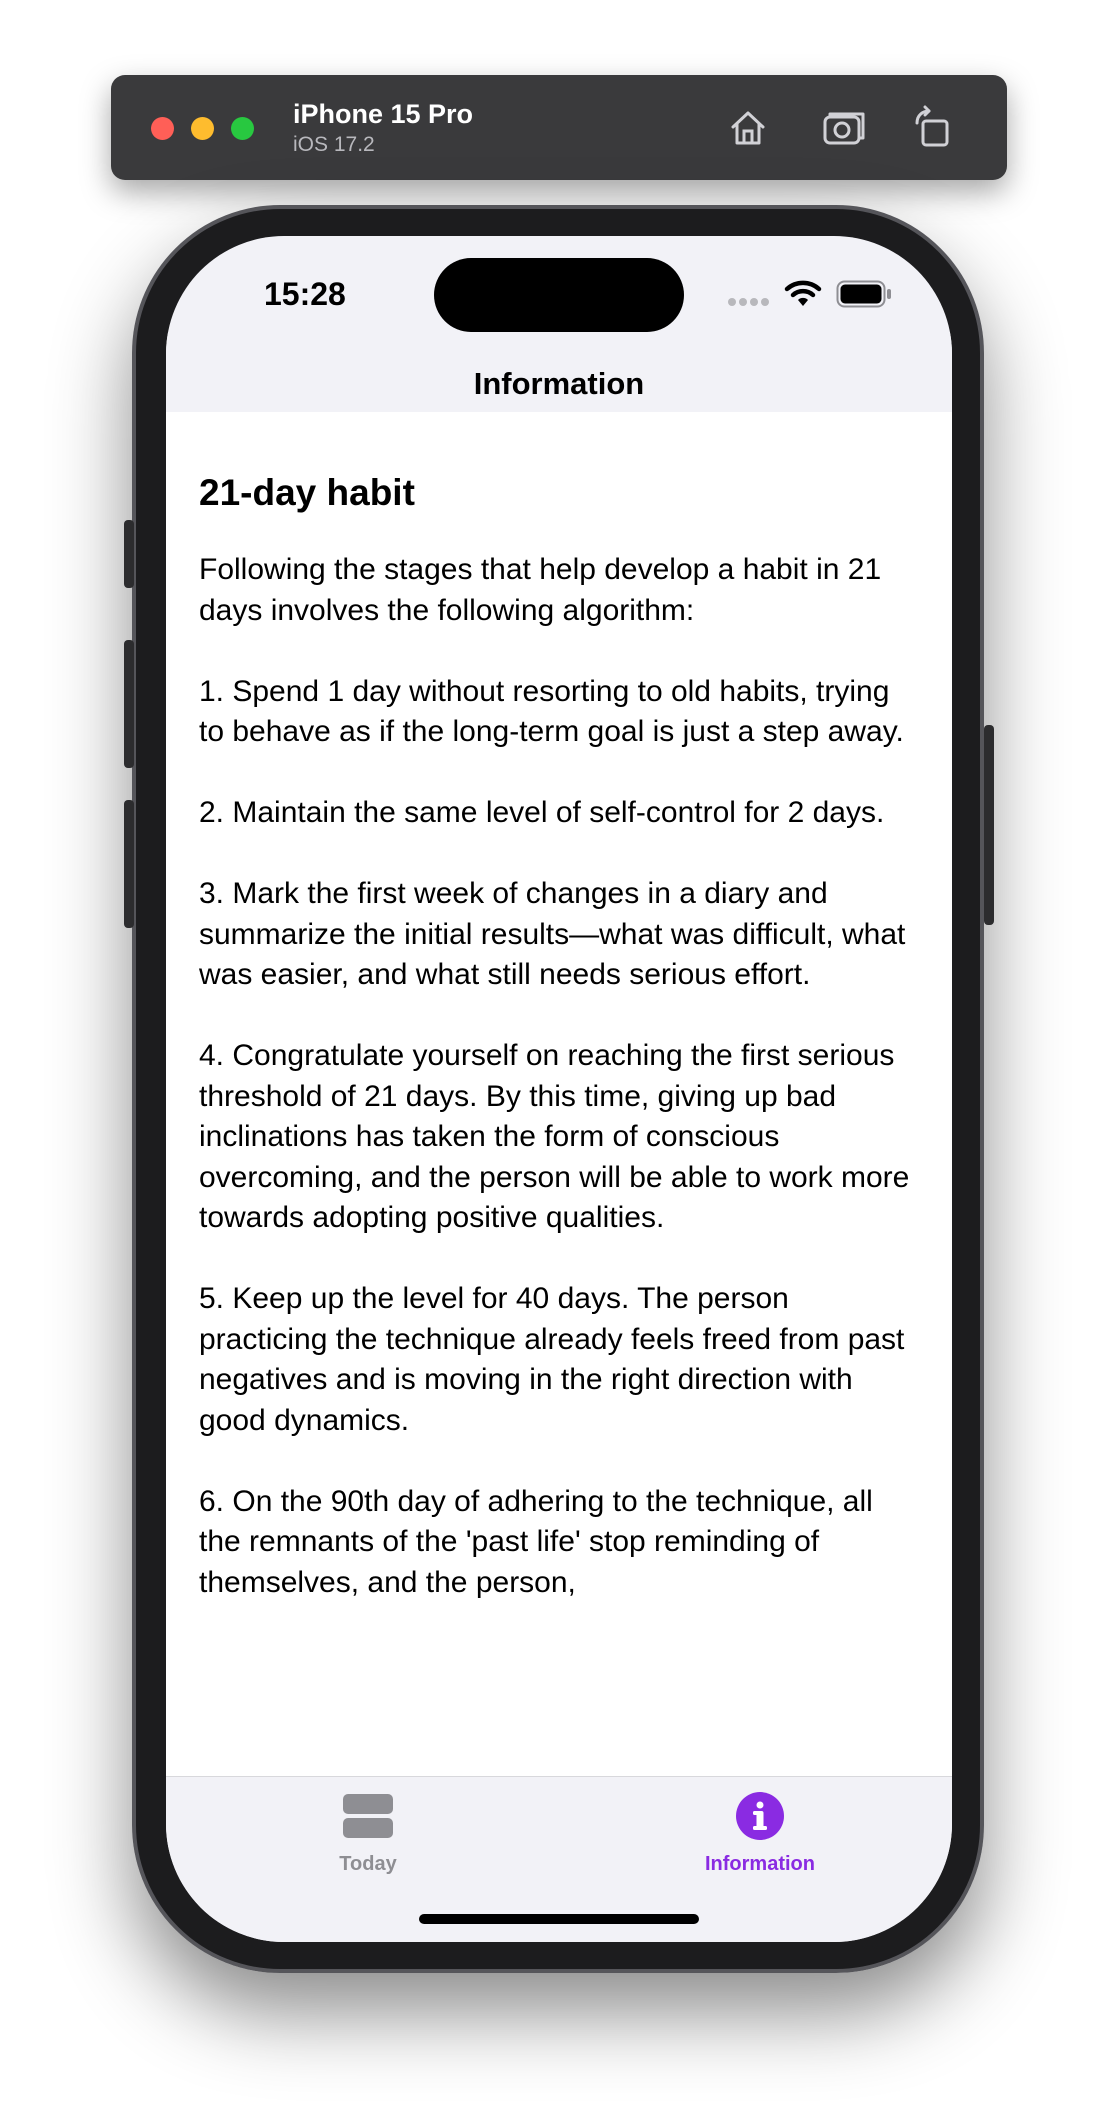  Describe the element at coordinates (305, 294) in the screenshot. I see `status-time: 15:28` at that location.